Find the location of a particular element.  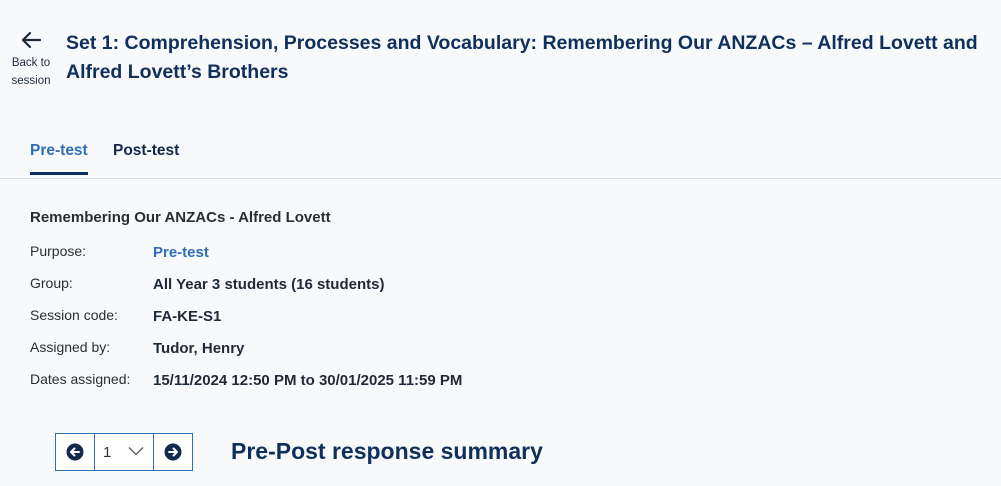

group-value: All Year 3 students (16 students) is located at coordinates (269, 284).